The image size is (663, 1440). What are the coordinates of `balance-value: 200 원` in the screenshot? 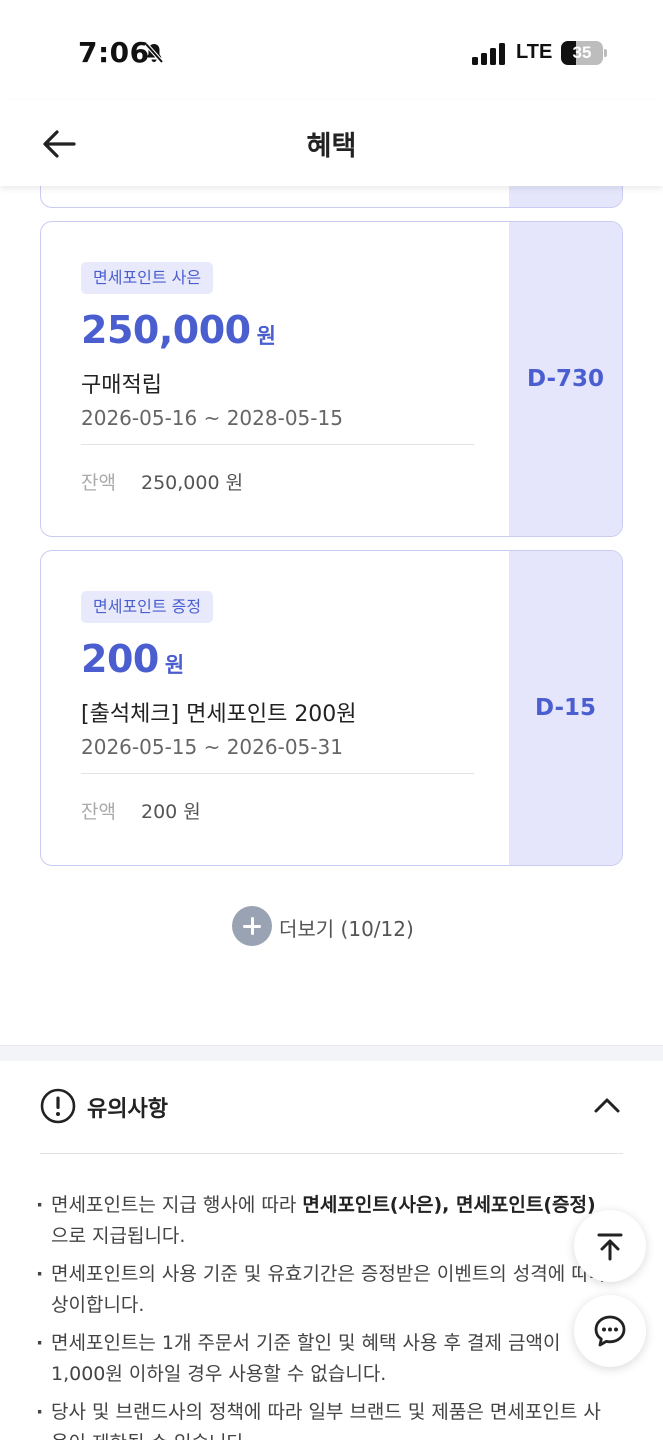 It's located at (171, 812).